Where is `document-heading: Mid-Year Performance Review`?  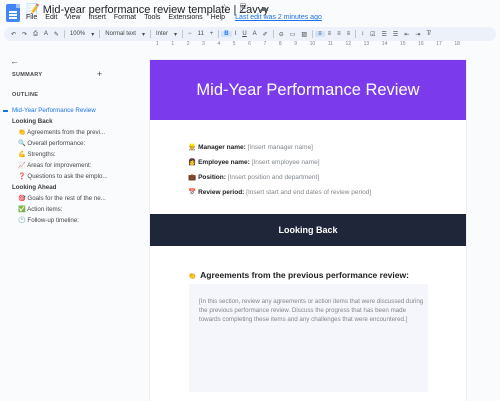
document-heading: Mid-Year Performance Review is located at coordinates (307, 90).